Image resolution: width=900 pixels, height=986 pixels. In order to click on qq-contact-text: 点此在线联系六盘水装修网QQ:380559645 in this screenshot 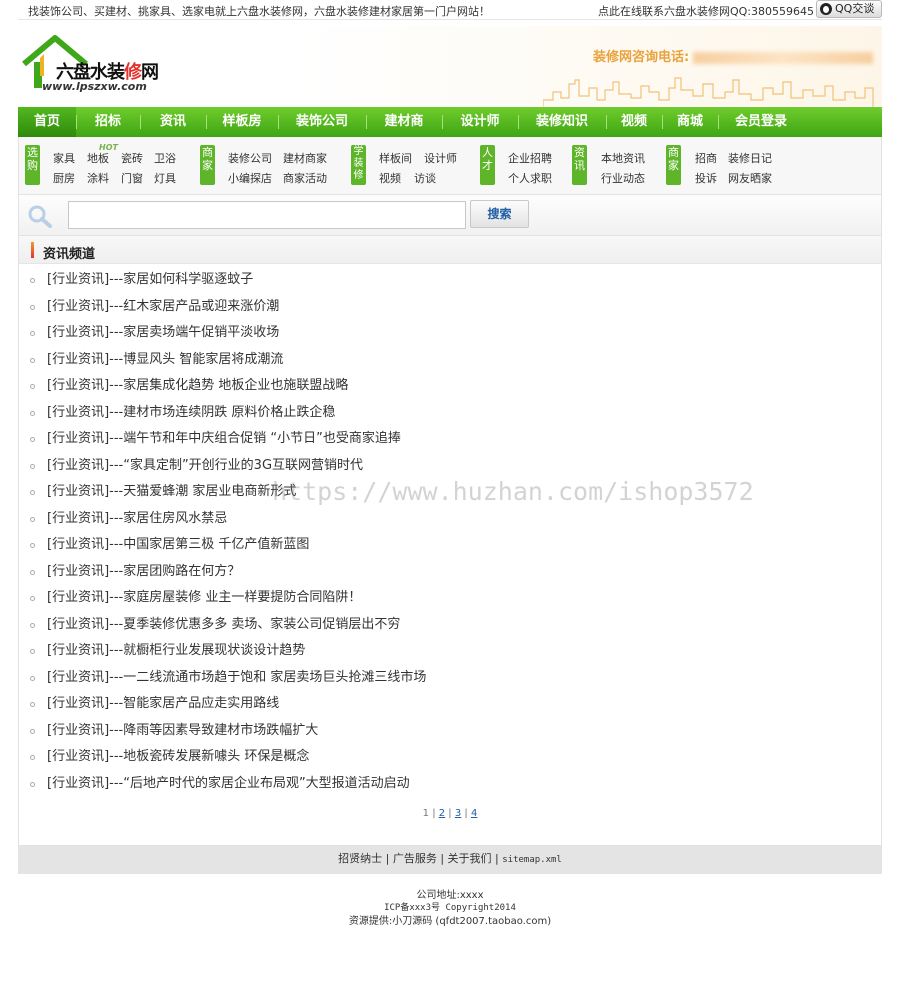, I will do `click(706, 11)`.